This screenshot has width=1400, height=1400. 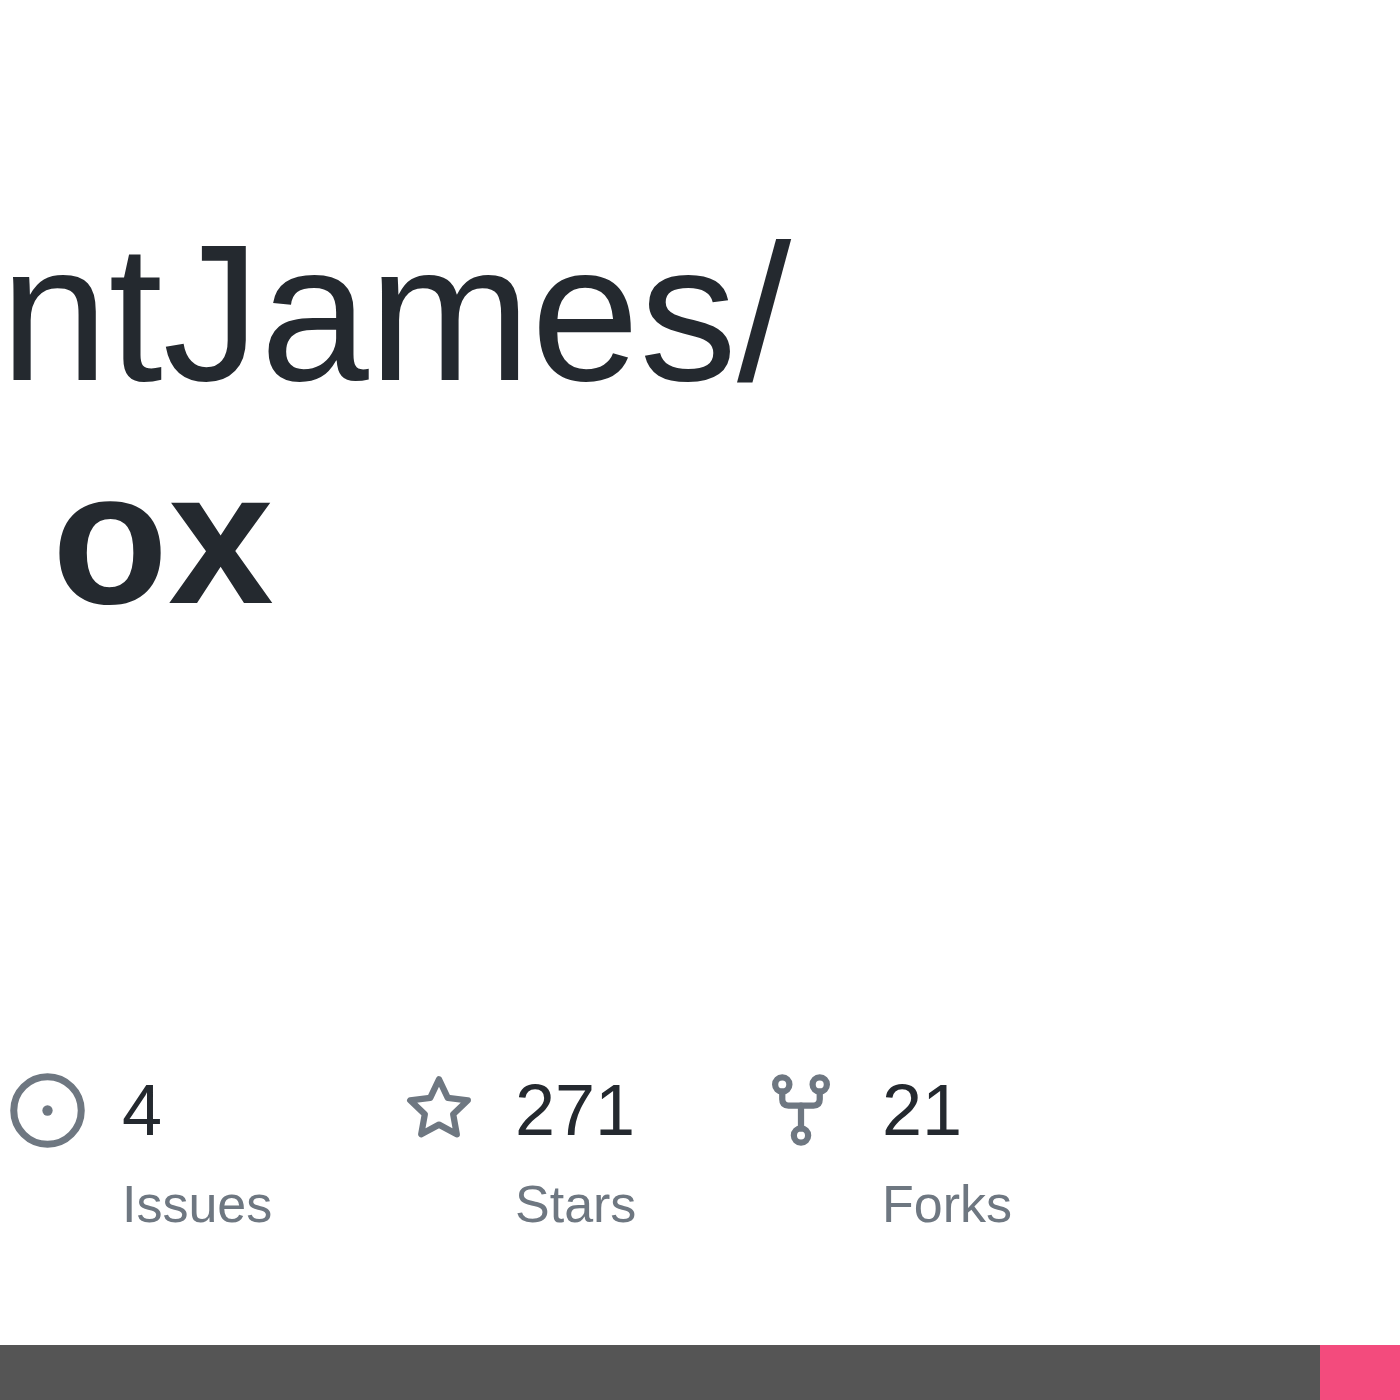 I want to click on circle-dot-icon, so click(x=47, y=1110).